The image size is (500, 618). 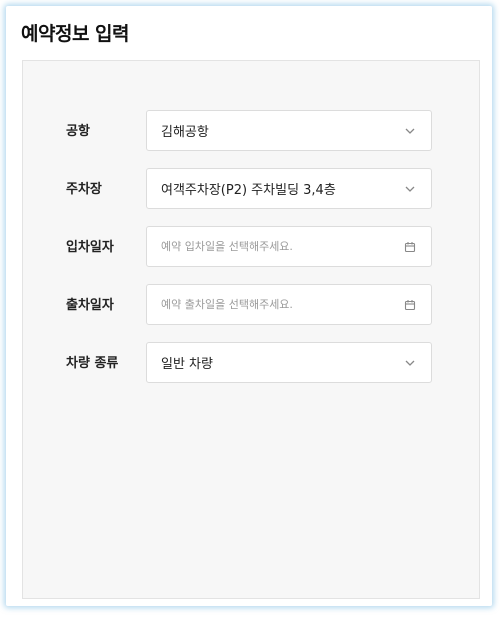 I want to click on vehicle-type-value: 일반 차량, so click(x=187, y=364).